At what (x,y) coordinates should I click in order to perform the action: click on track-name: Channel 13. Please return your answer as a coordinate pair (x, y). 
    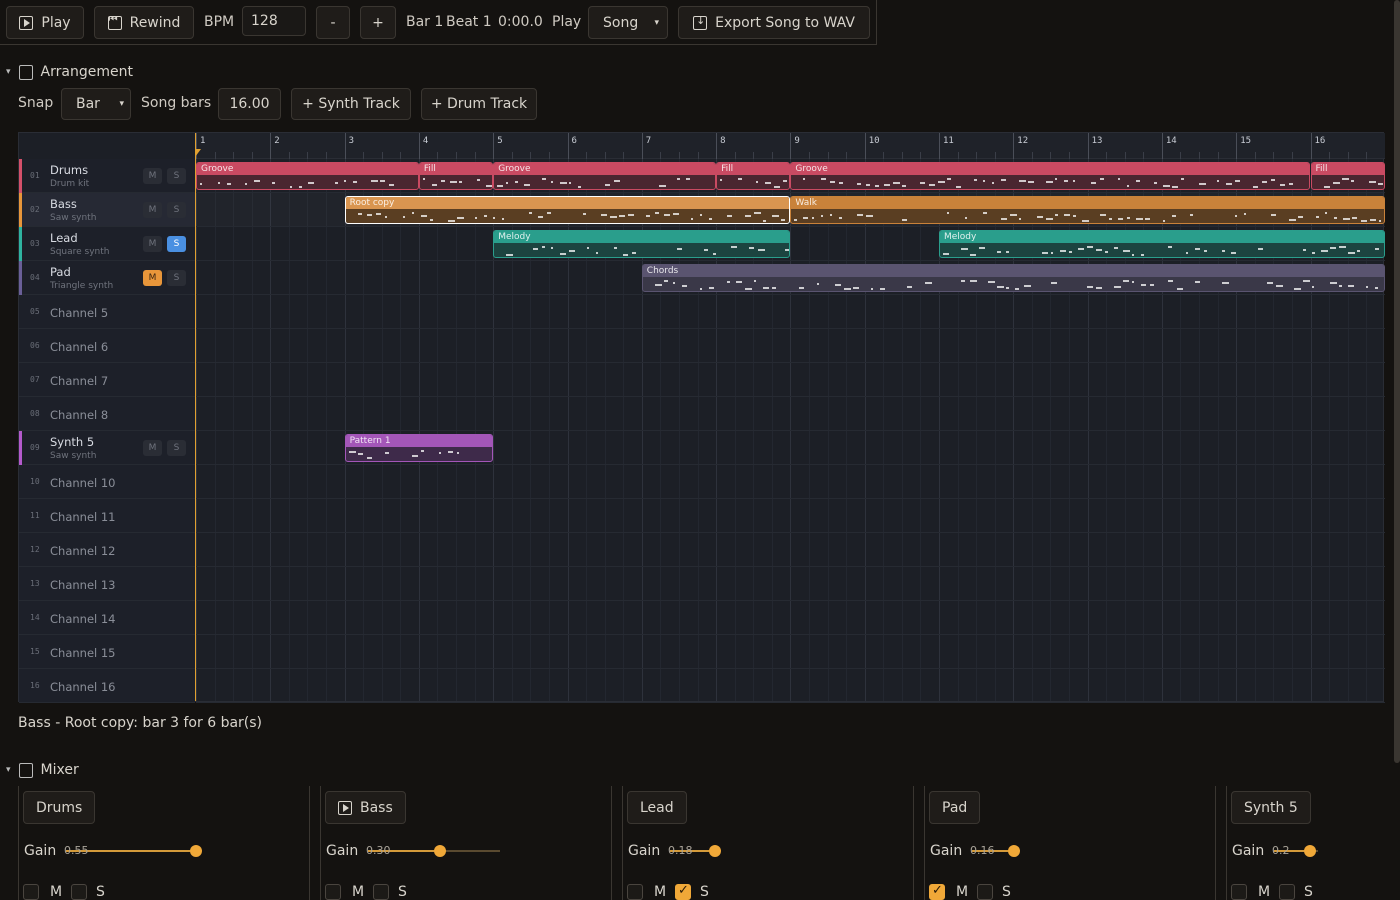
    Looking at the image, I should click on (83, 585).